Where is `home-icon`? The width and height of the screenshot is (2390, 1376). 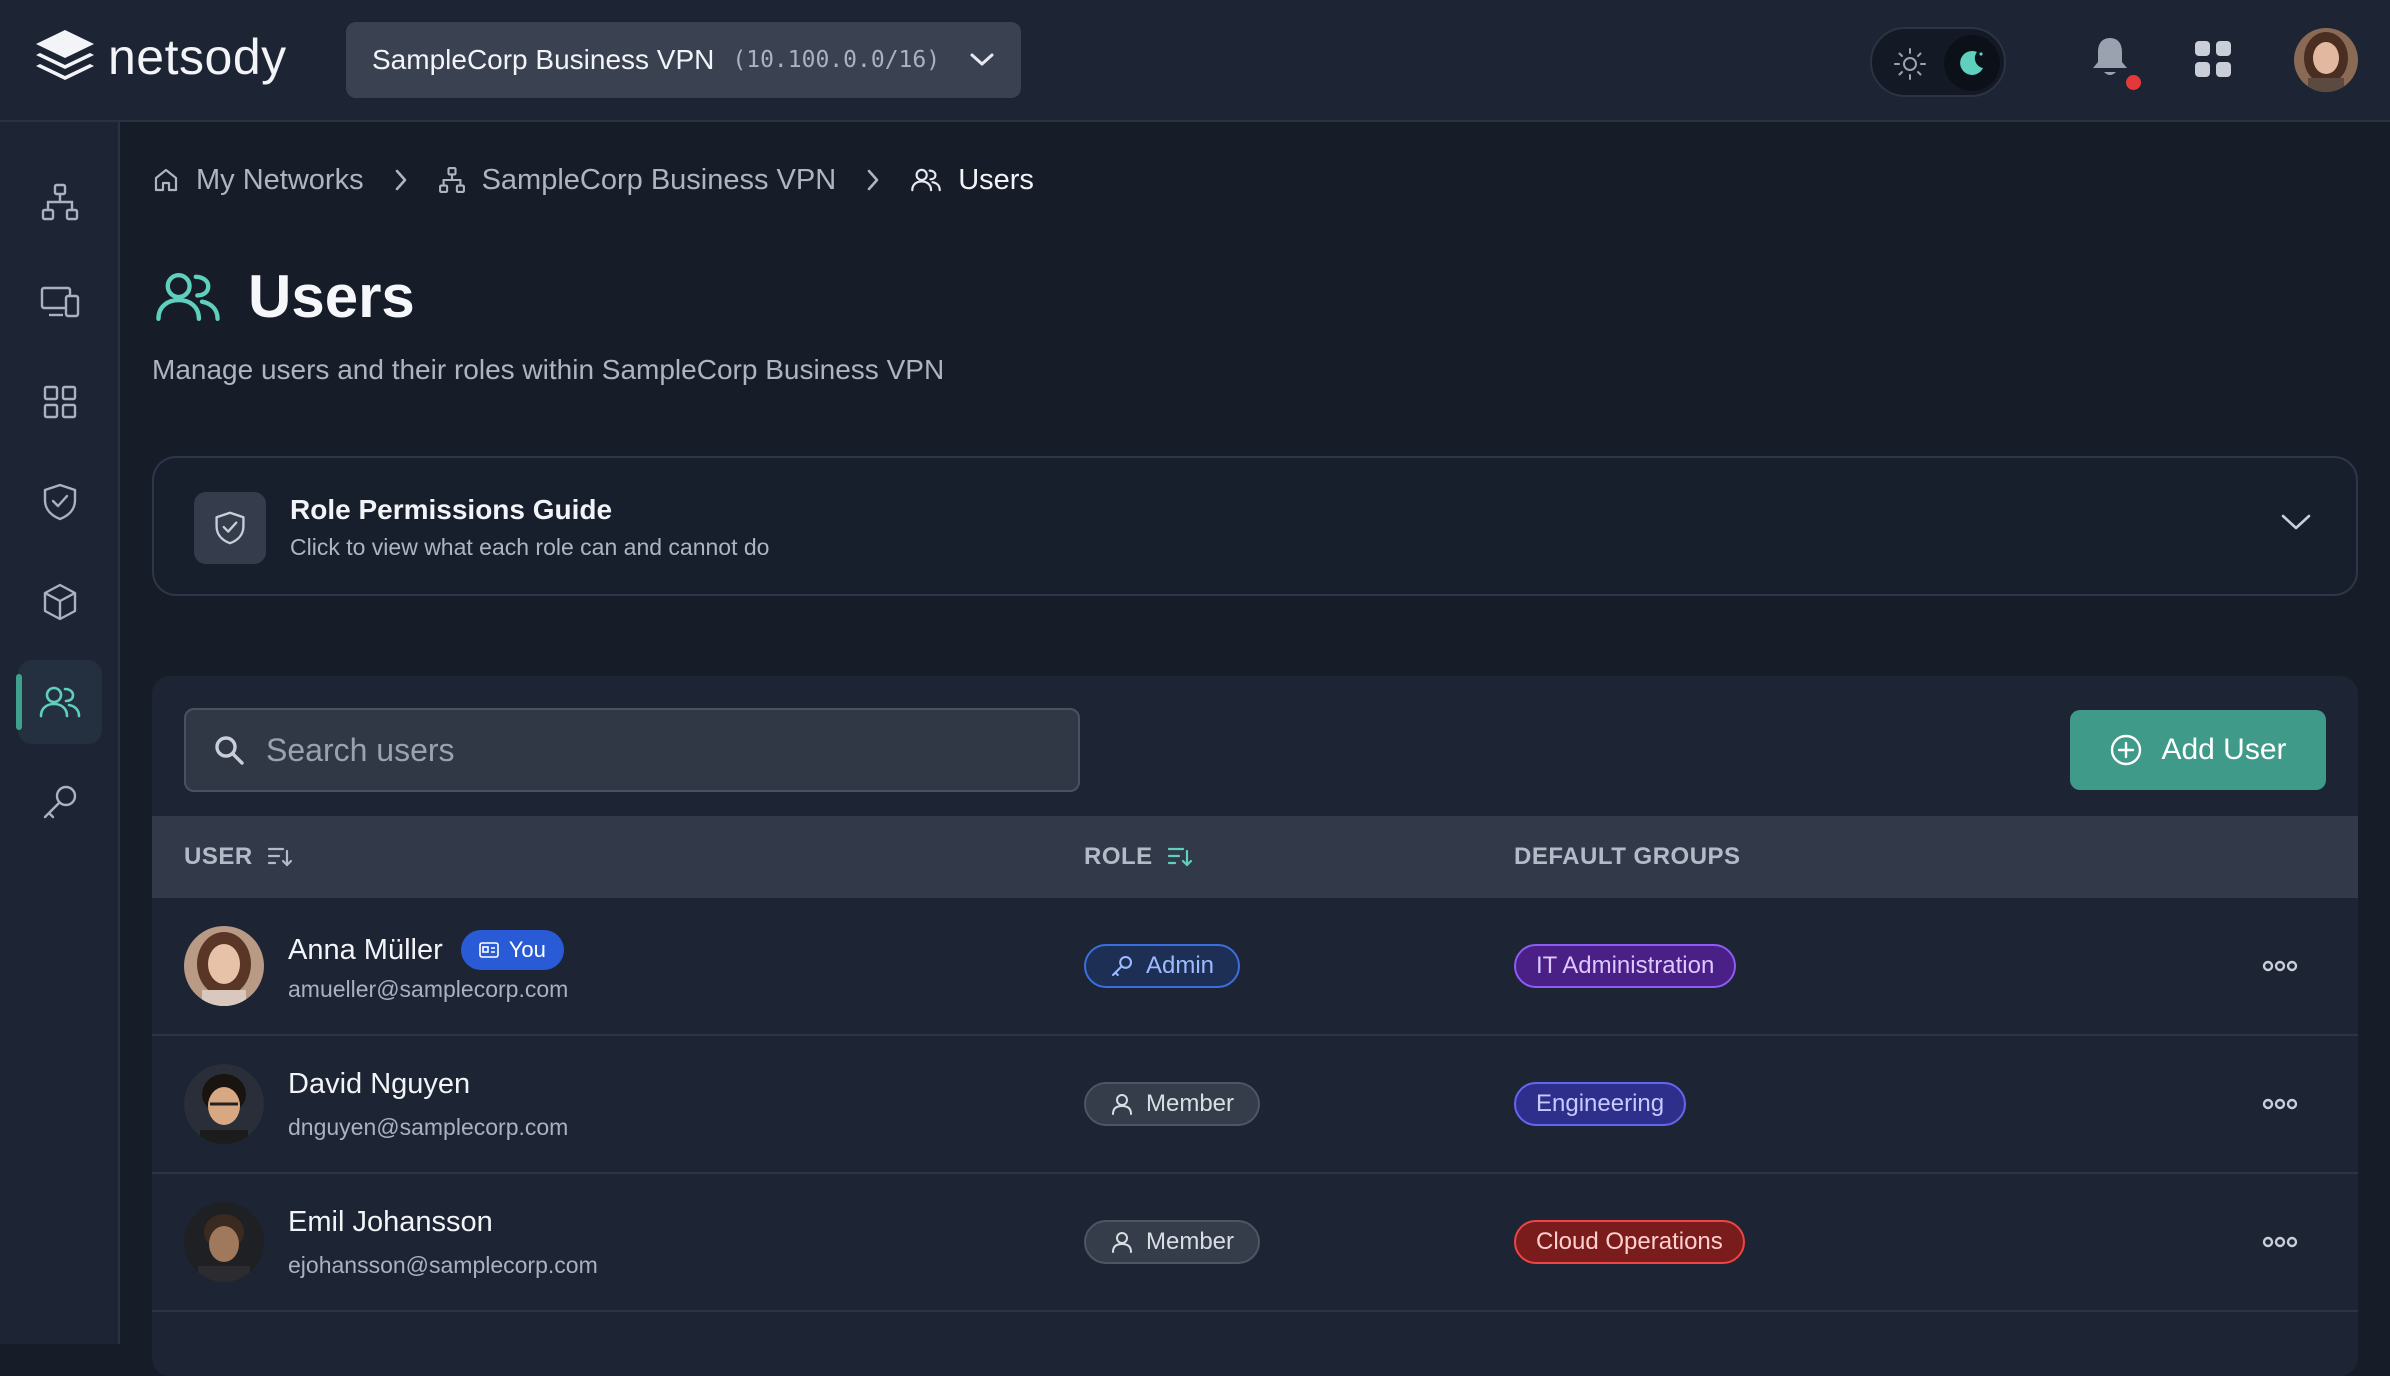
home-icon is located at coordinates (166, 180).